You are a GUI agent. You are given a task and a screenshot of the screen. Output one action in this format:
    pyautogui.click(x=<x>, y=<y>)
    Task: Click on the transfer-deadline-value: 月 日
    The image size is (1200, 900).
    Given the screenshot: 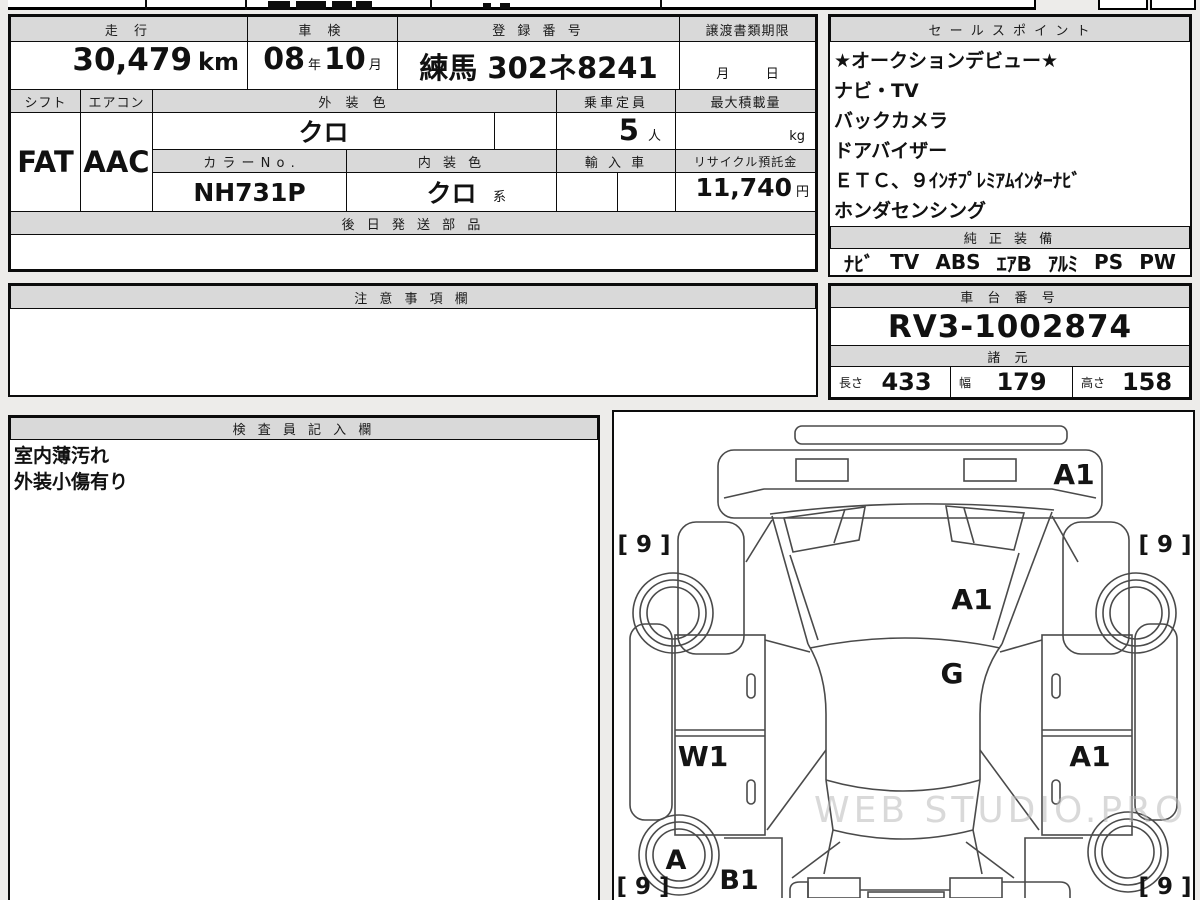 What is the action you would take?
    pyautogui.click(x=747, y=65)
    